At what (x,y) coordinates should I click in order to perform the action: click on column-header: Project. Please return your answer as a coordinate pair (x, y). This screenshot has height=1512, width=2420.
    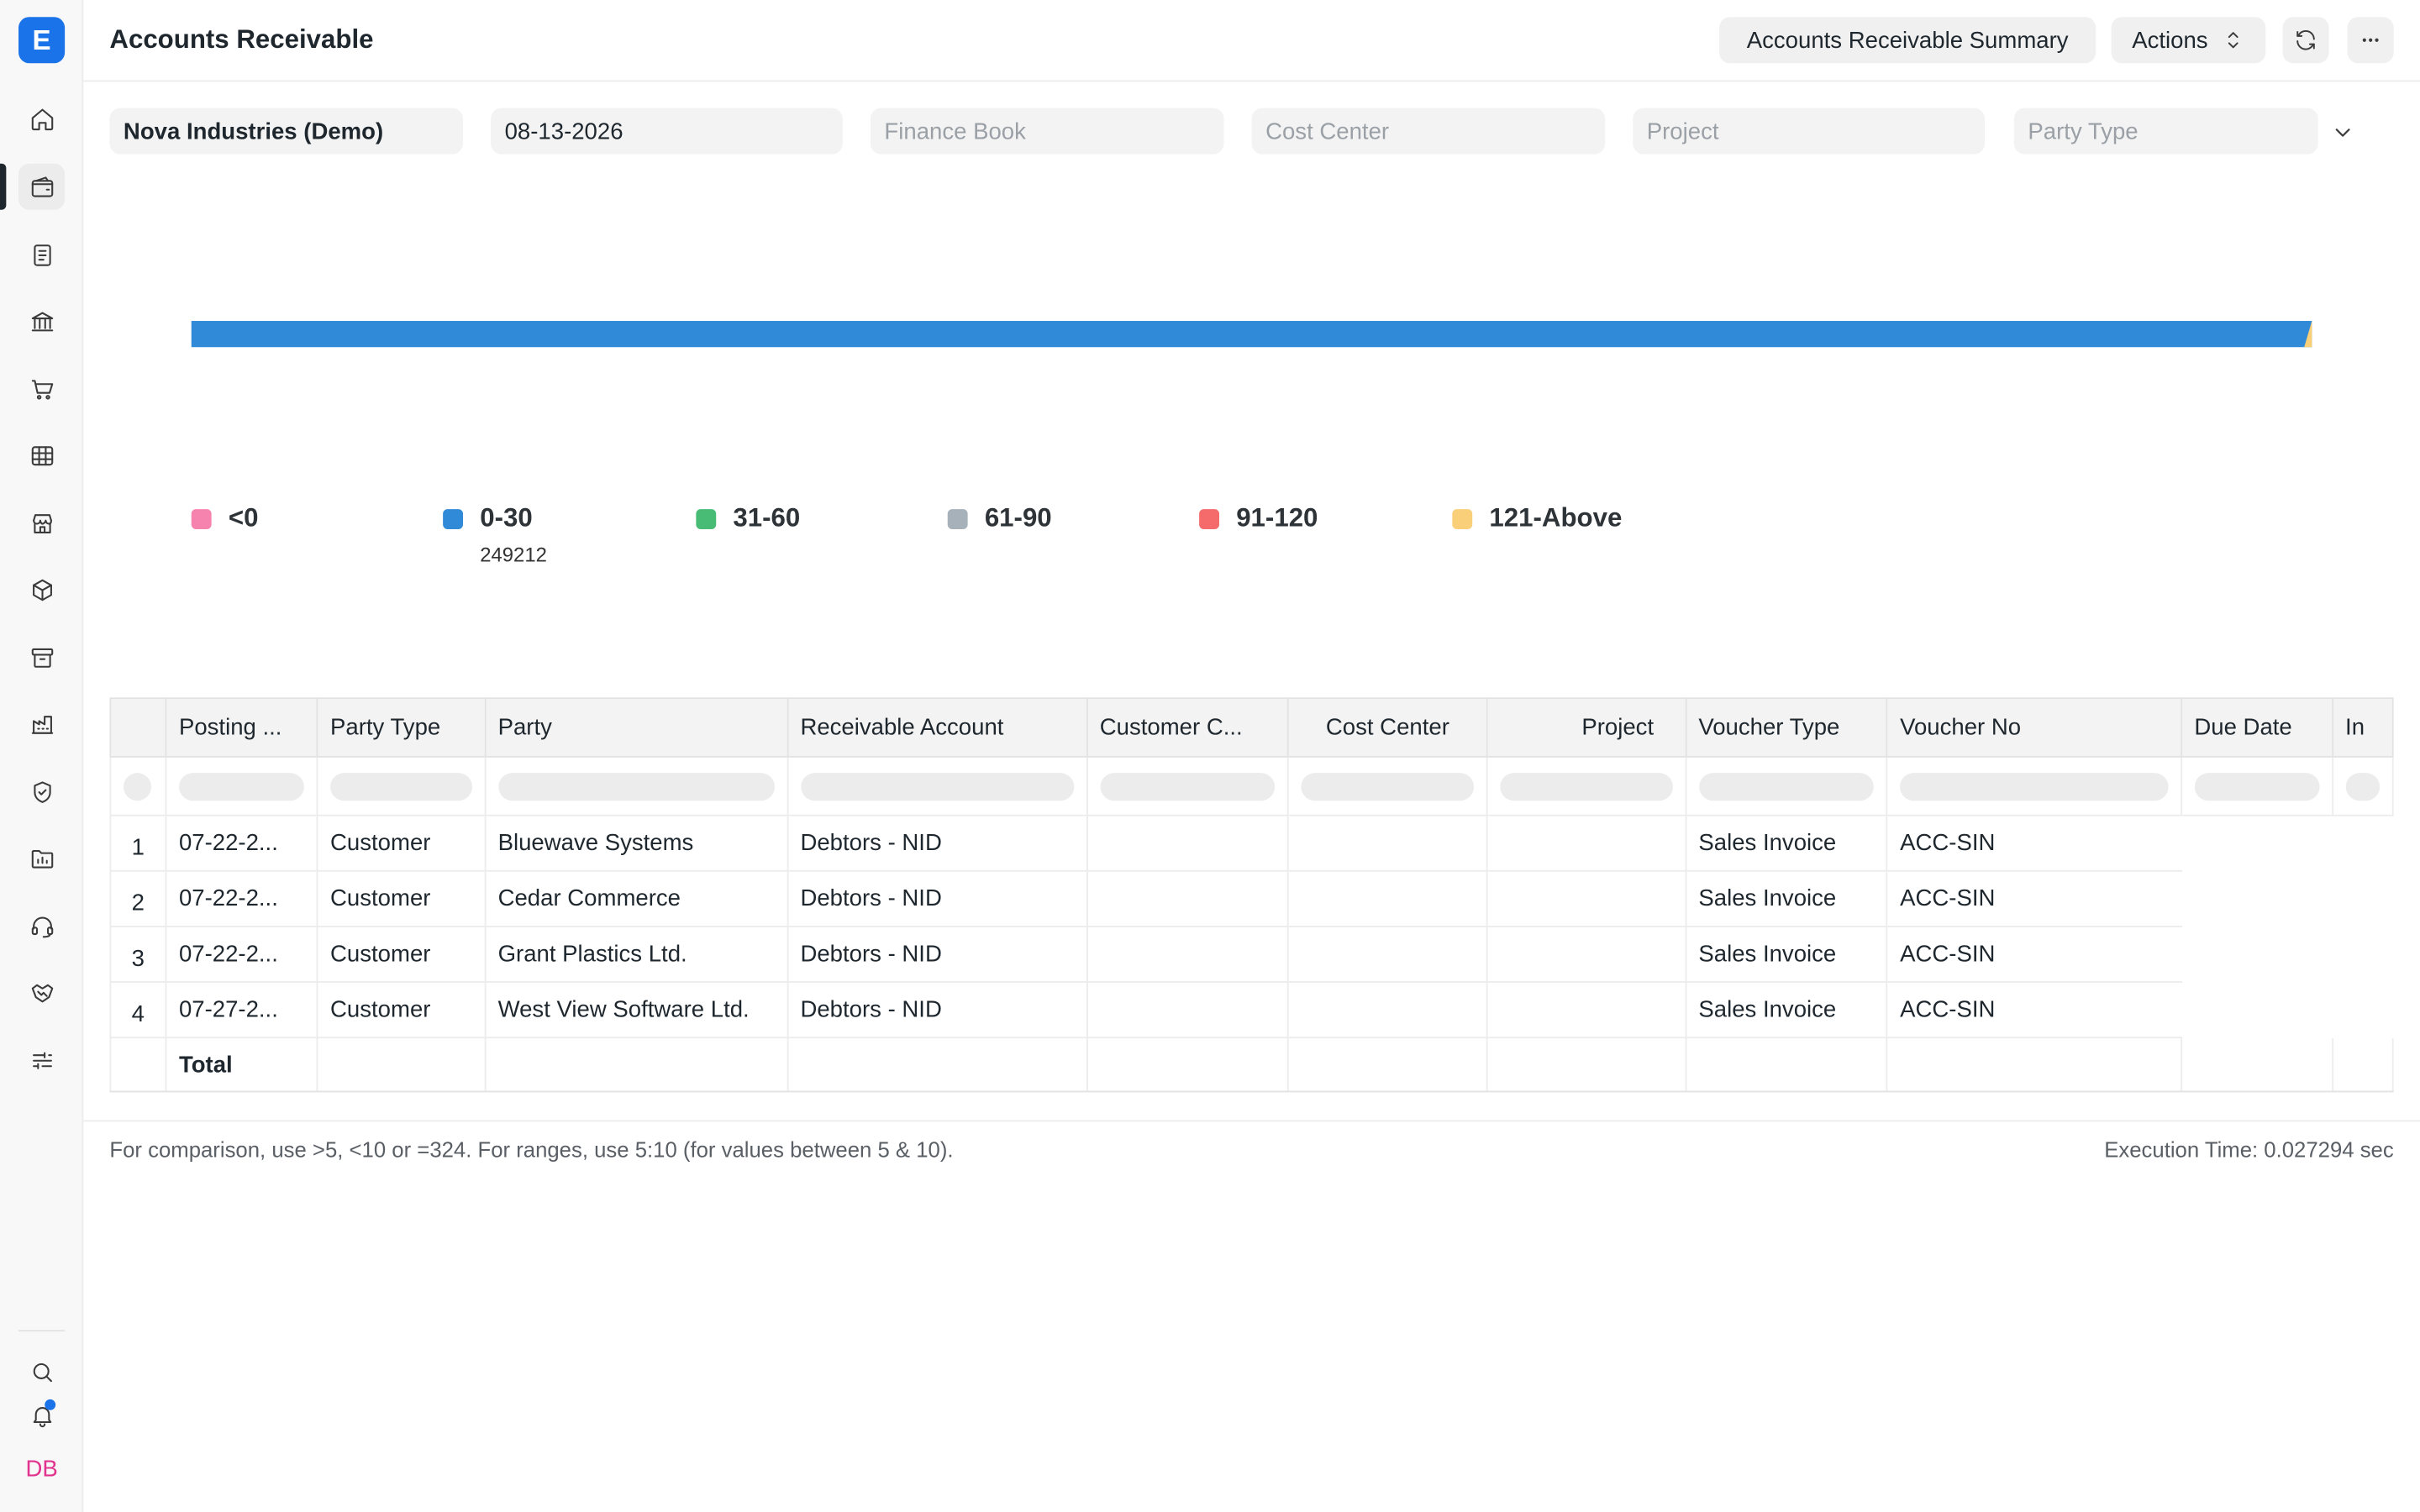
    Looking at the image, I should click on (1586, 727).